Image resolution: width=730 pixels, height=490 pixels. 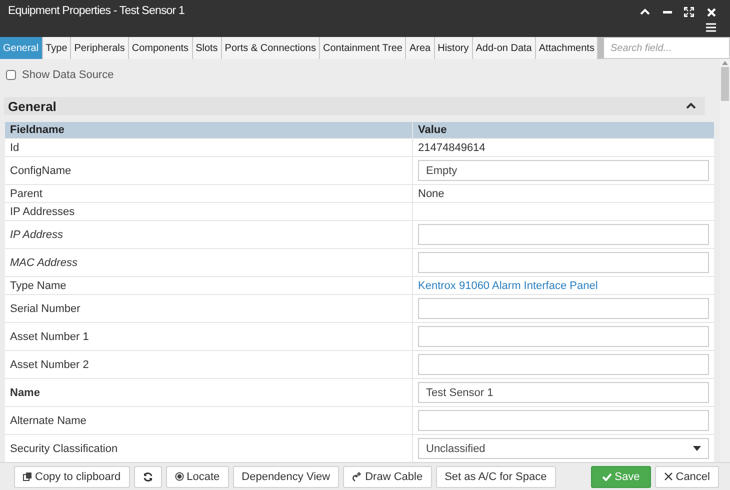 What do you see at coordinates (453, 48) in the screenshot?
I see `tab: History` at bounding box center [453, 48].